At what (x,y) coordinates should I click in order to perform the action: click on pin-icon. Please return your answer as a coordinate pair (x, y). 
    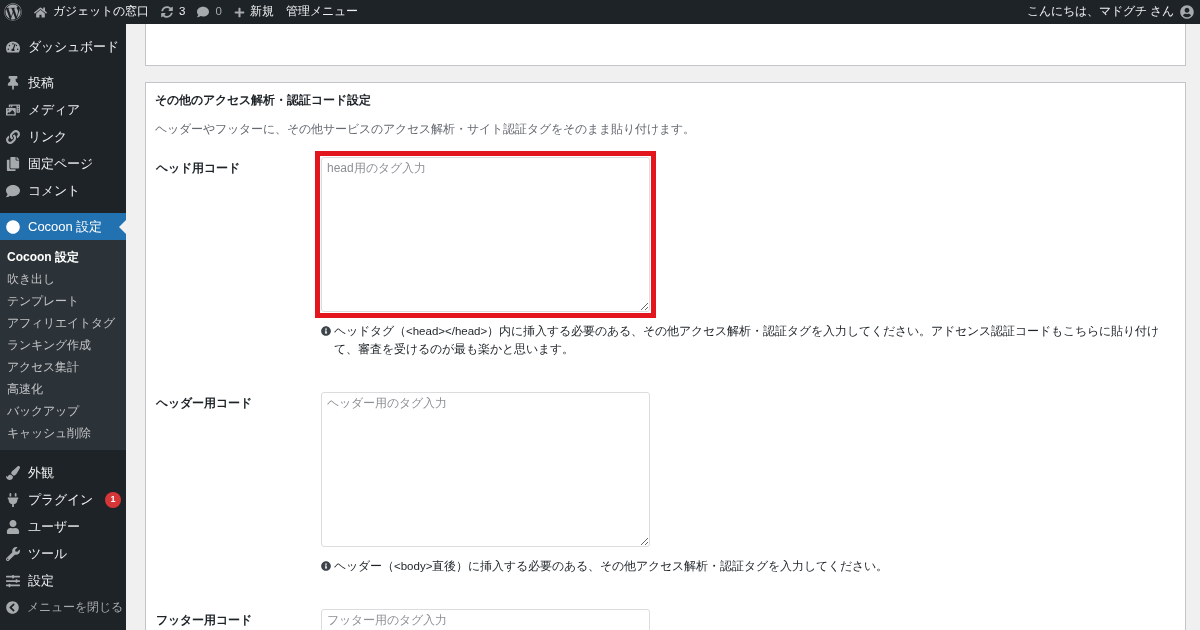
    Looking at the image, I should click on (13, 82).